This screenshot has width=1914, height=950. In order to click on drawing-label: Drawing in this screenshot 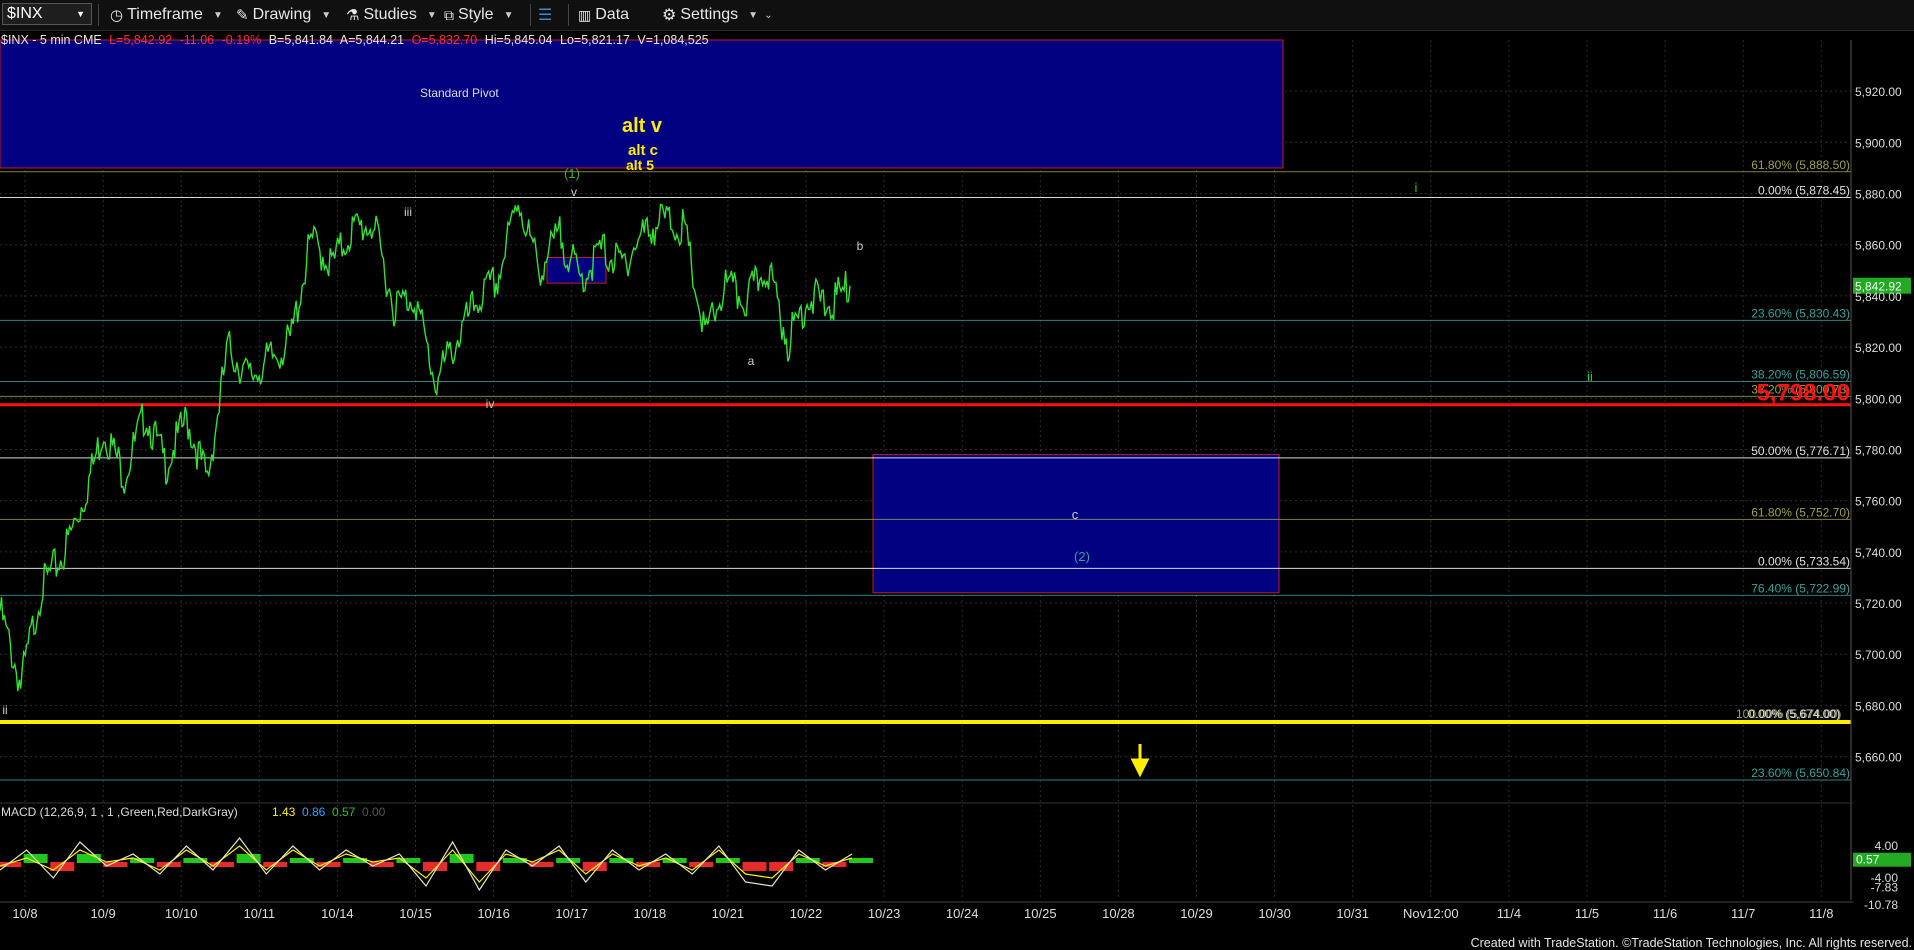, I will do `click(282, 14)`.